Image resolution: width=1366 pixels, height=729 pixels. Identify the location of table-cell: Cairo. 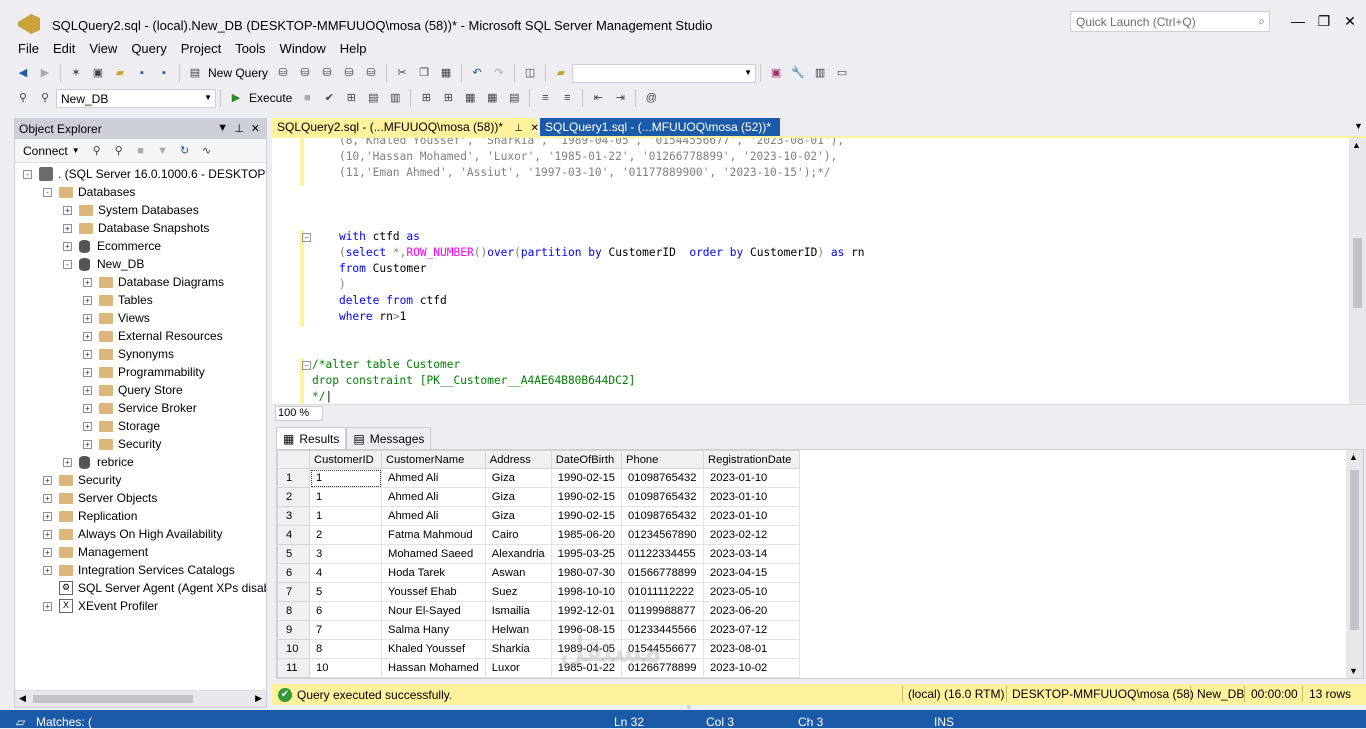
(518, 535).